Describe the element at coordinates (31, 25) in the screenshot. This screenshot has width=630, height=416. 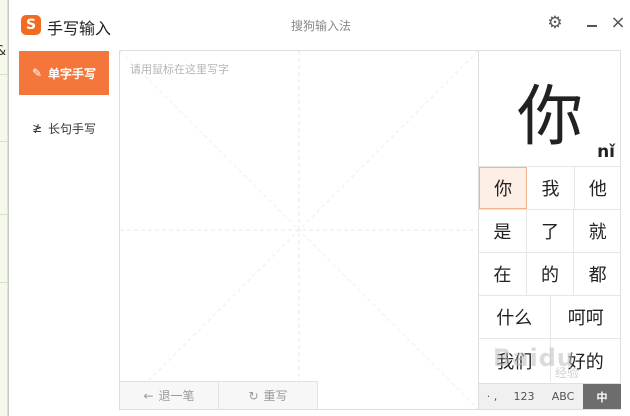
I see `sogou-logo-icon: S` at that location.